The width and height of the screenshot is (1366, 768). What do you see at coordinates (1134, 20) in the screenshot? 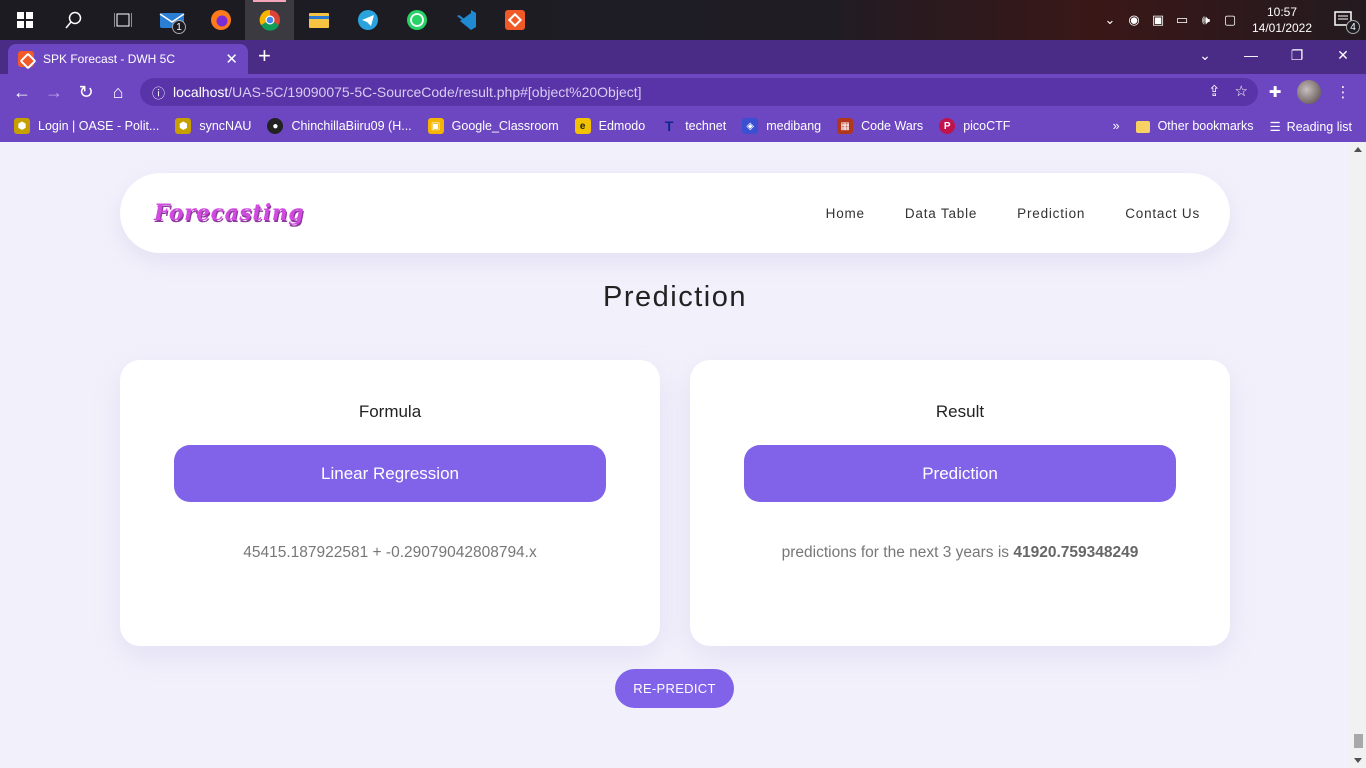
I see `camera-icon: ◉` at bounding box center [1134, 20].